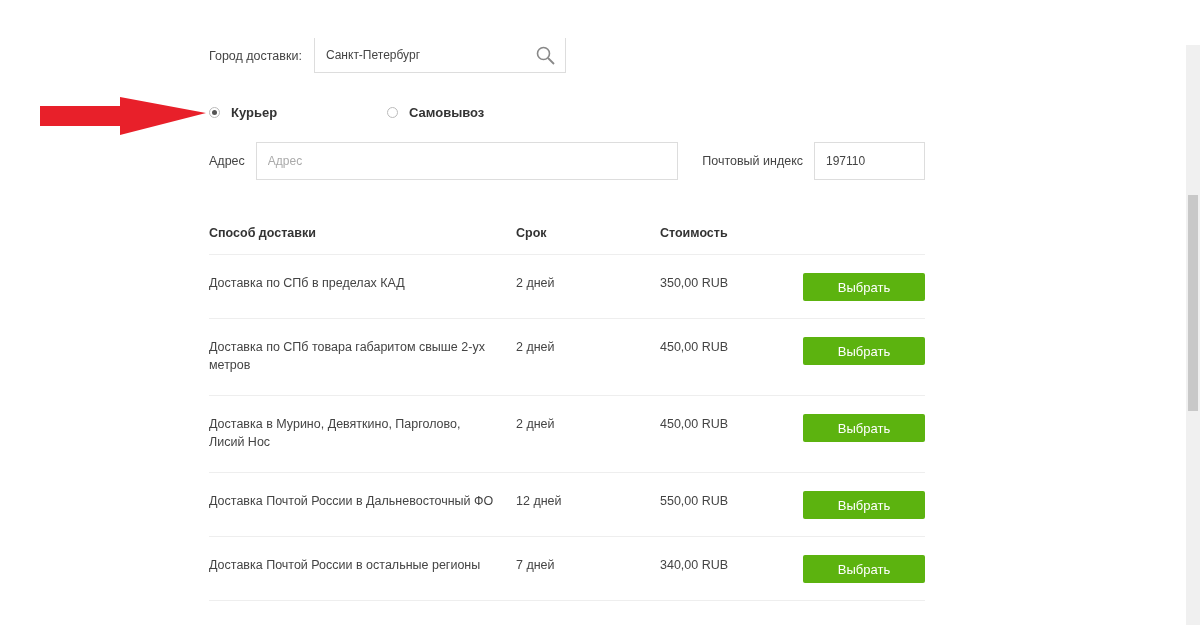 This screenshot has width=1200, height=625. Describe the element at coordinates (447, 112) in the screenshot. I see `radio-label: Самовывоз` at that location.